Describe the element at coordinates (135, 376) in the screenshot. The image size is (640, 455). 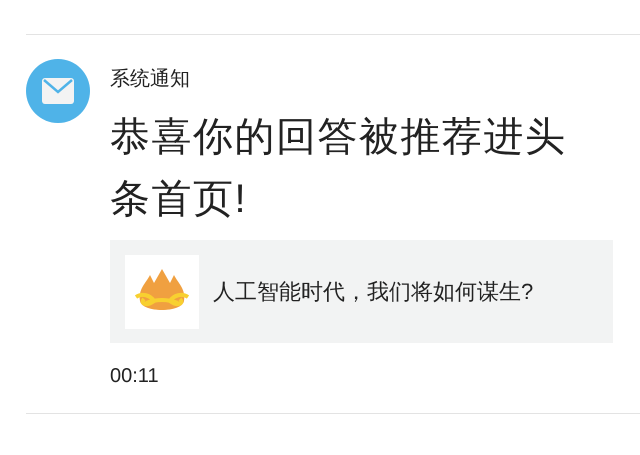
I see `timestamp: 00:11` at that location.